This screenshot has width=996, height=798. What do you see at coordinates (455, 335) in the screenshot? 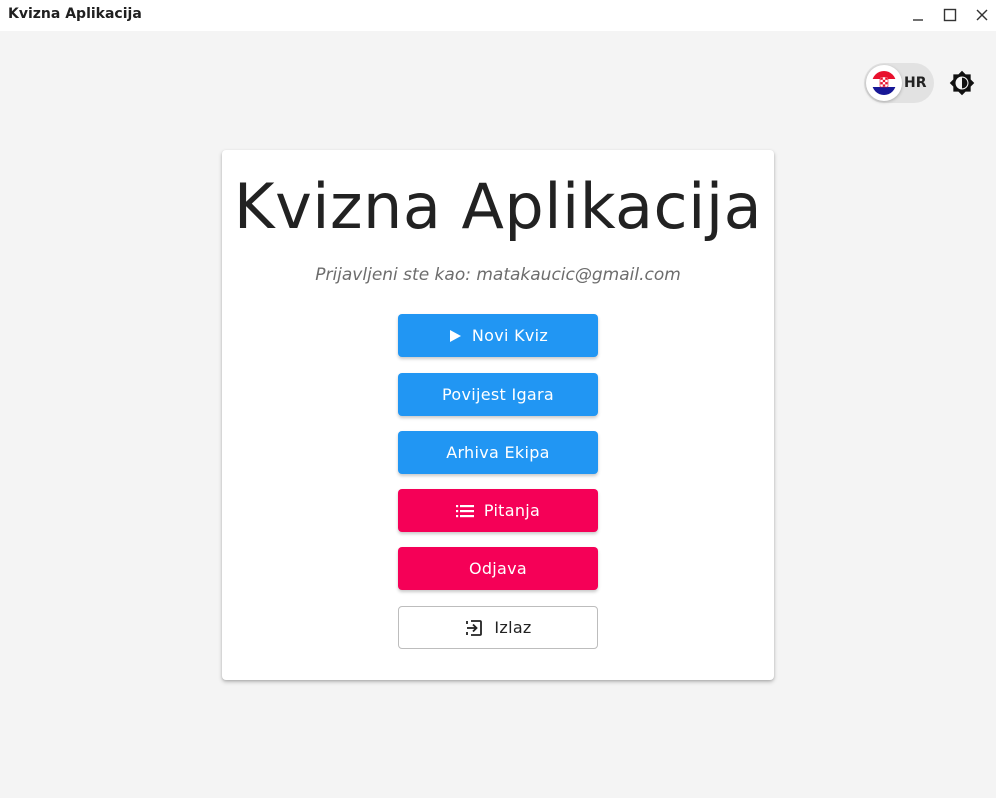
I see `play-icon` at bounding box center [455, 335].